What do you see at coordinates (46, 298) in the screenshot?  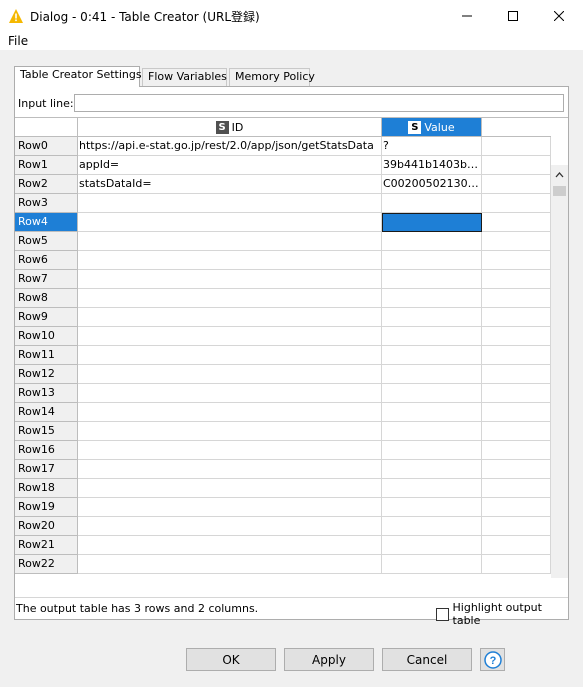 I see `row-header: Row8` at bounding box center [46, 298].